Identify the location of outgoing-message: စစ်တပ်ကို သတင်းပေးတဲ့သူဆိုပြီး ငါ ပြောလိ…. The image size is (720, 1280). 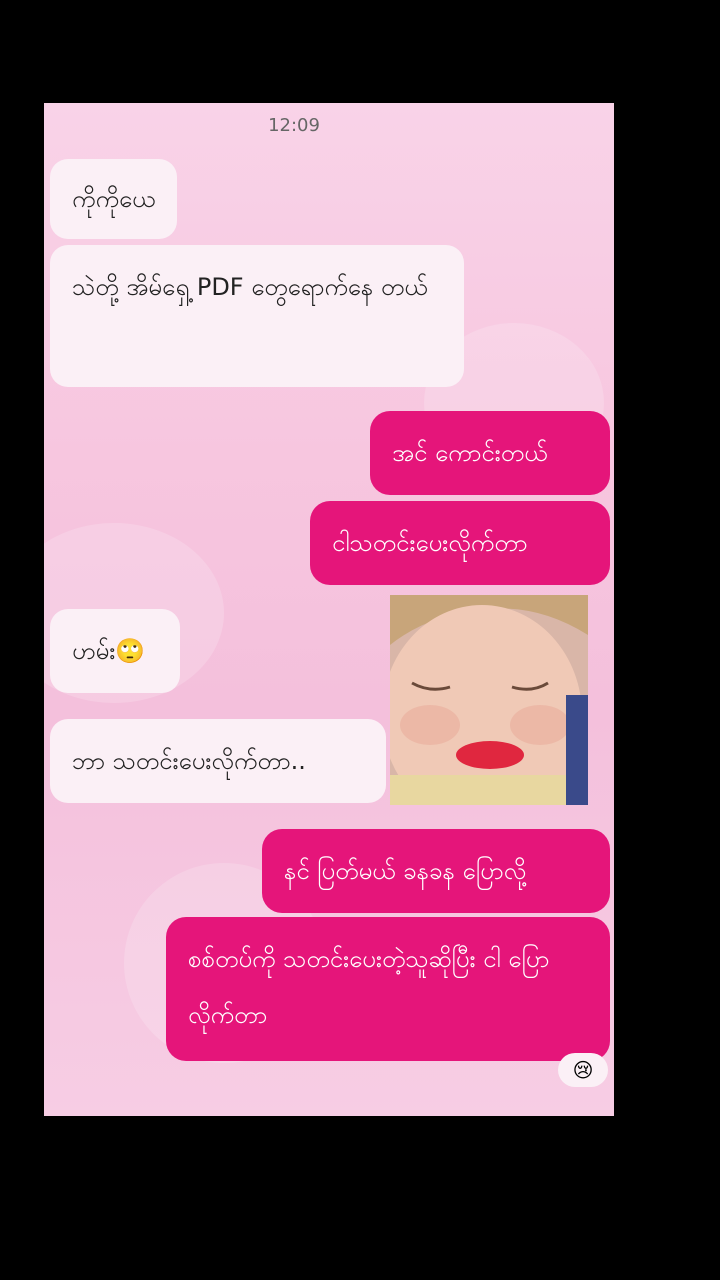
(388, 989).